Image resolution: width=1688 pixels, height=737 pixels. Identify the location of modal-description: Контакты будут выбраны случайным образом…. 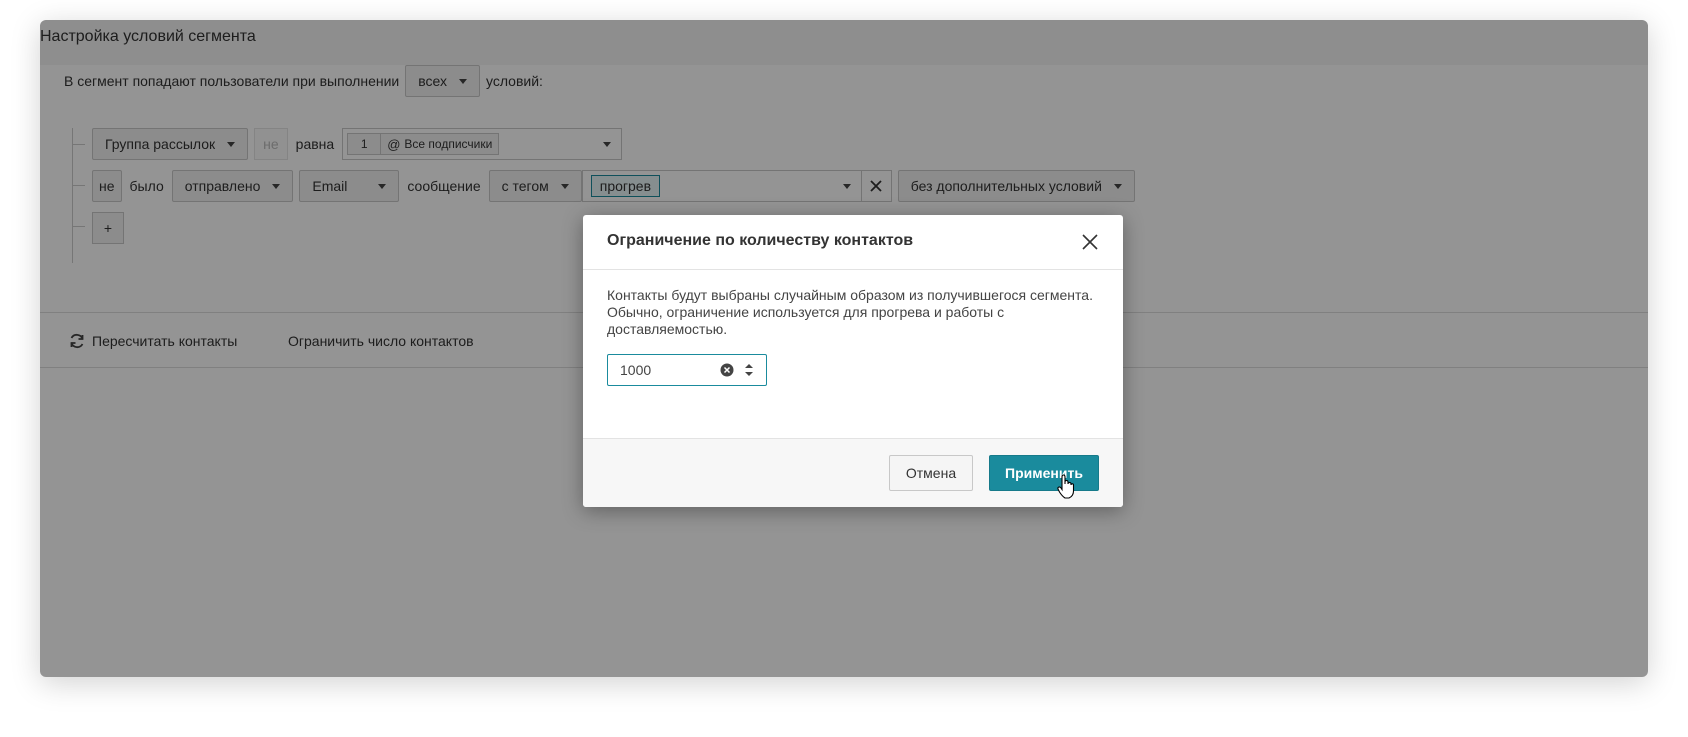
(850, 312).